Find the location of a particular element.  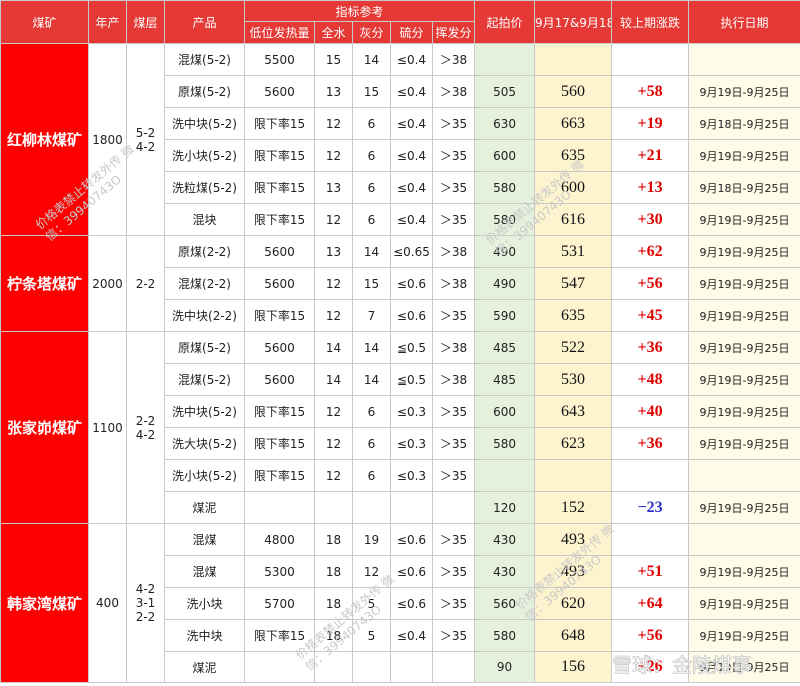

cell-change: +19 is located at coordinates (650, 123).